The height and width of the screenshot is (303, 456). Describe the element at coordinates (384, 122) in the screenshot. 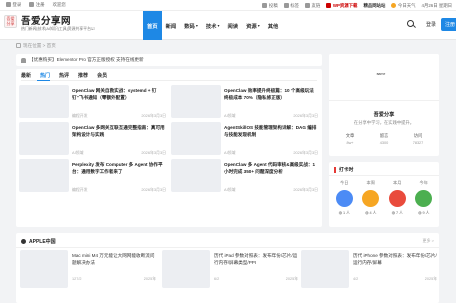

I see `profile-slogan: 在分享中学习，在实践中提升。` at that location.